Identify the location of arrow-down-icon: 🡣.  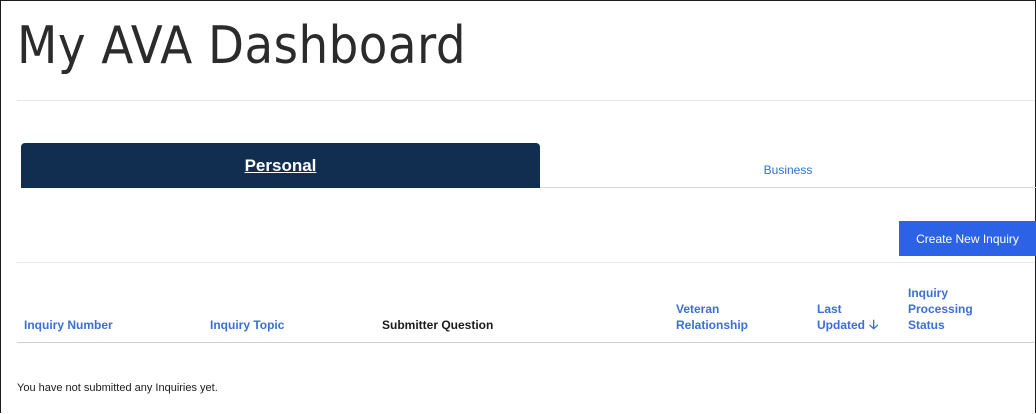
(874, 324).